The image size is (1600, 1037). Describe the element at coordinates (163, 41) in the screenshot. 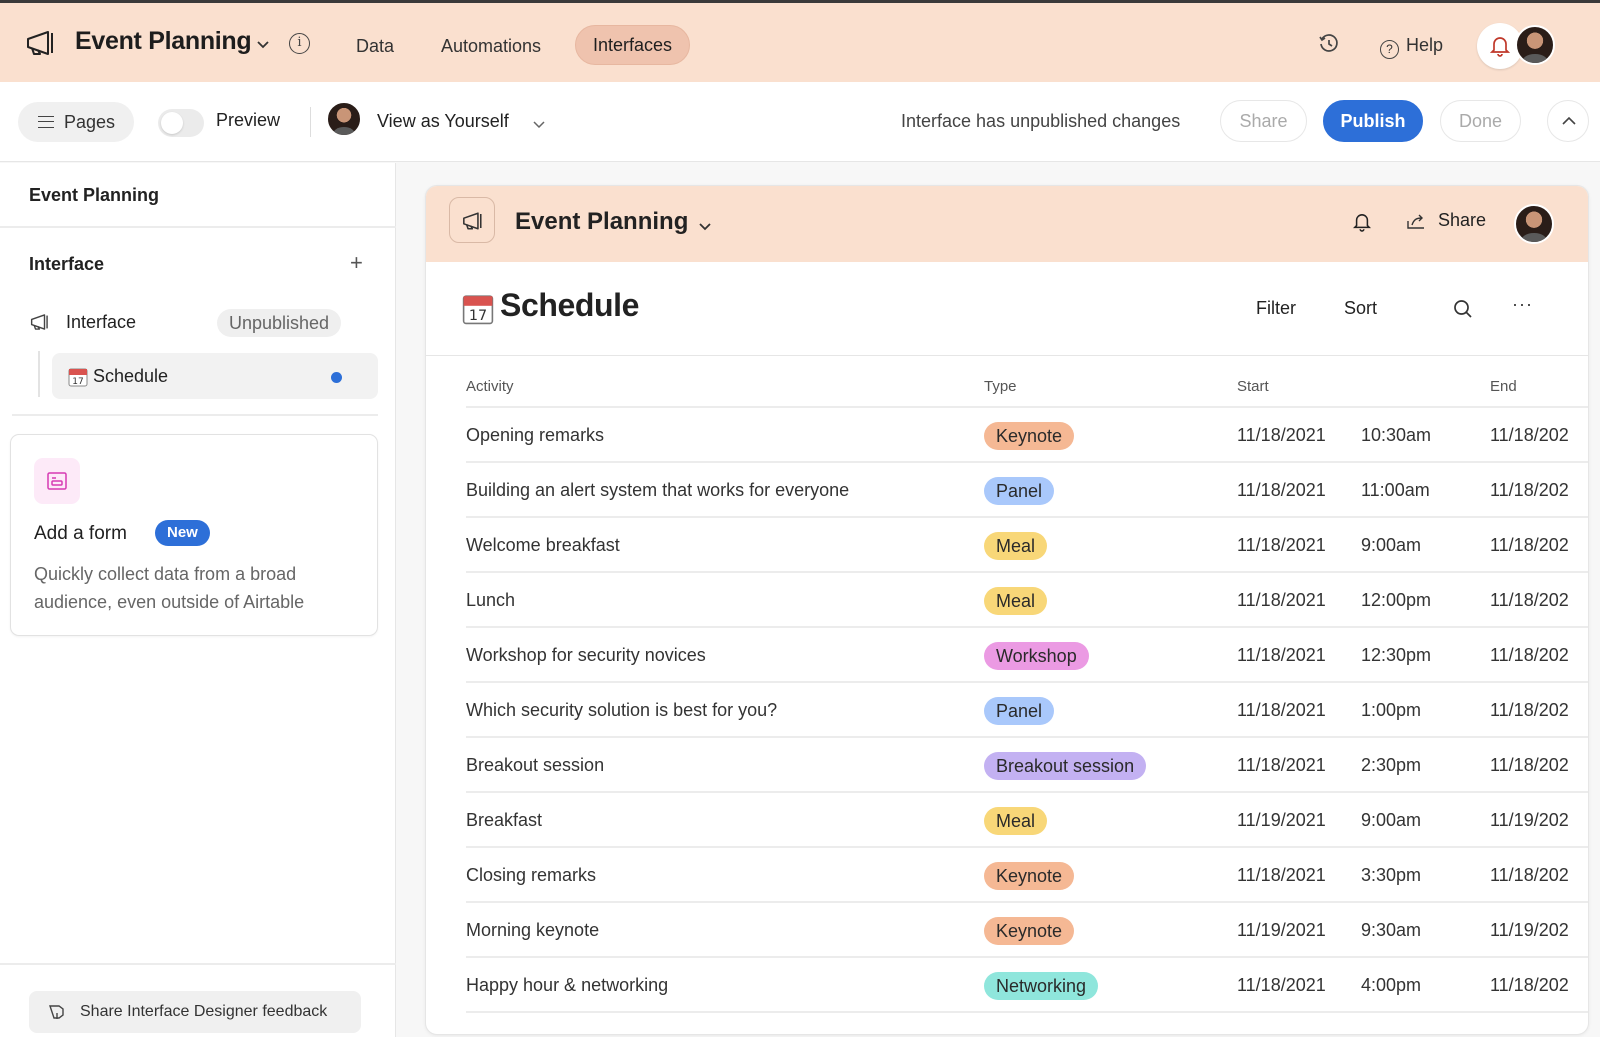

I see `base-title: Event Planning` at that location.